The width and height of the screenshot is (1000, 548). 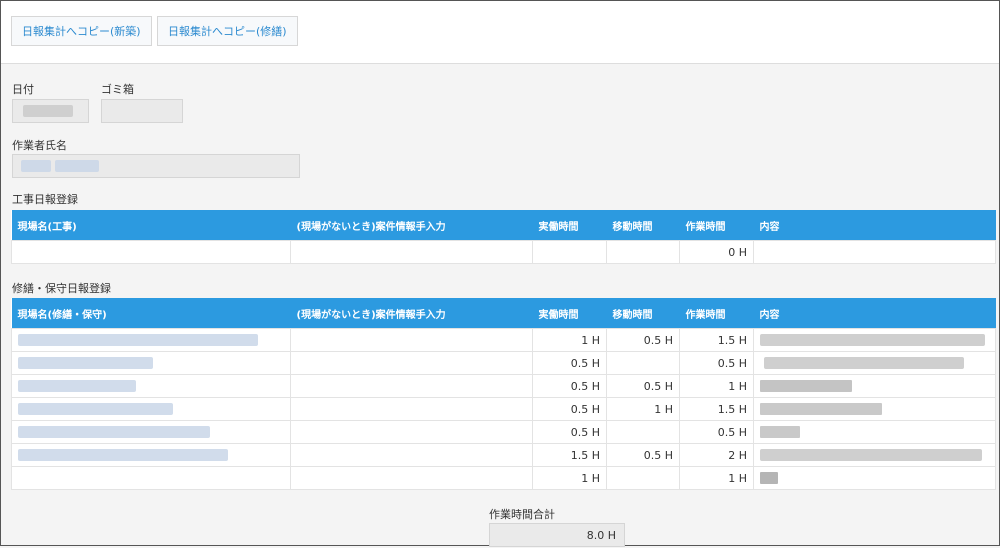 I want to click on worker-name-label: 作業者氏名, so click(x=39, y=145).